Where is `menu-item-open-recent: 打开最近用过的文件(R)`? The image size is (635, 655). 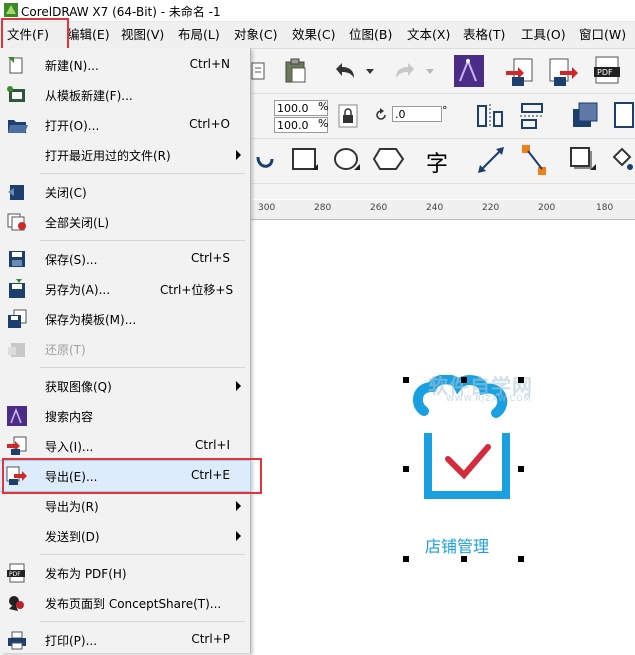
menu-item-open-recent: 打开最近用过的文件(R) is located at coordinates (125, 155).